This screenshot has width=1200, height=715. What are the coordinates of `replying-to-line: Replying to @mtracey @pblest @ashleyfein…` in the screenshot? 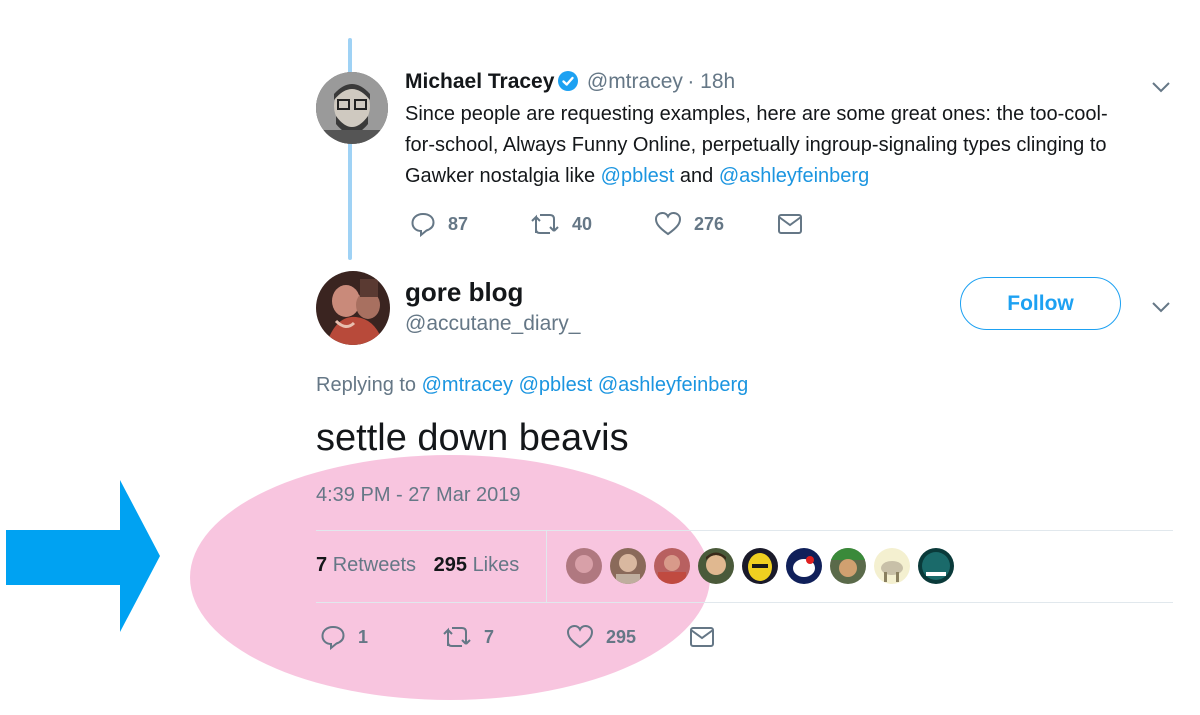 It's located at (532, 385).